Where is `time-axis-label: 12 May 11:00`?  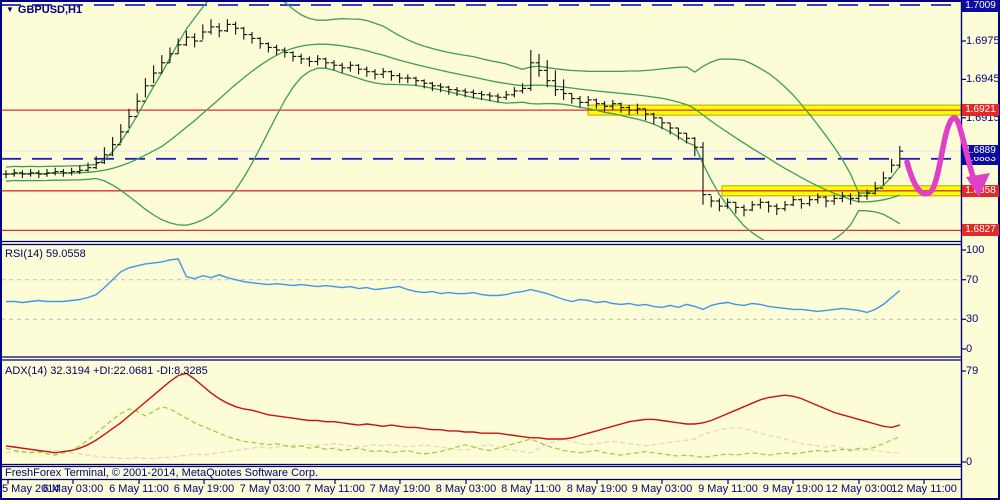 time-axis-label: 12 May 11:00 is located at coordinates (924, 489).